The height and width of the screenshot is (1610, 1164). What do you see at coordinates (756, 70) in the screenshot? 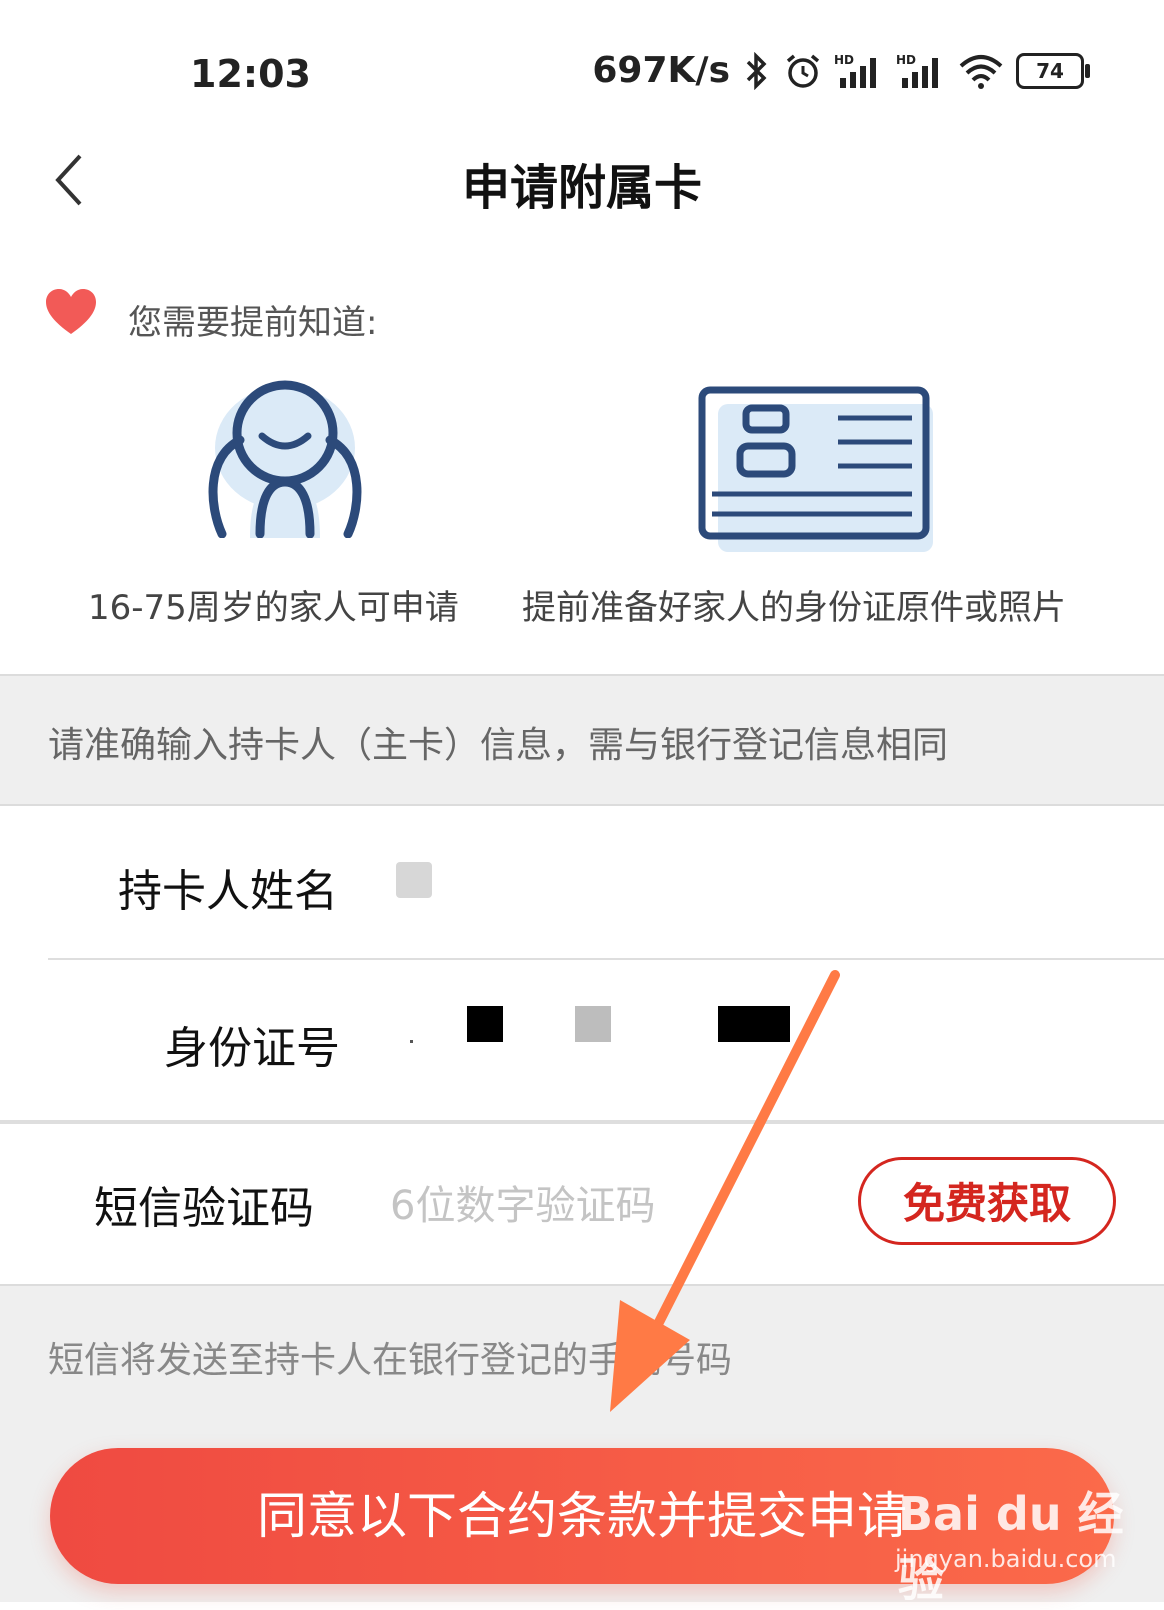
I see `bluetooth-icon` at bounding box center [756, 70].